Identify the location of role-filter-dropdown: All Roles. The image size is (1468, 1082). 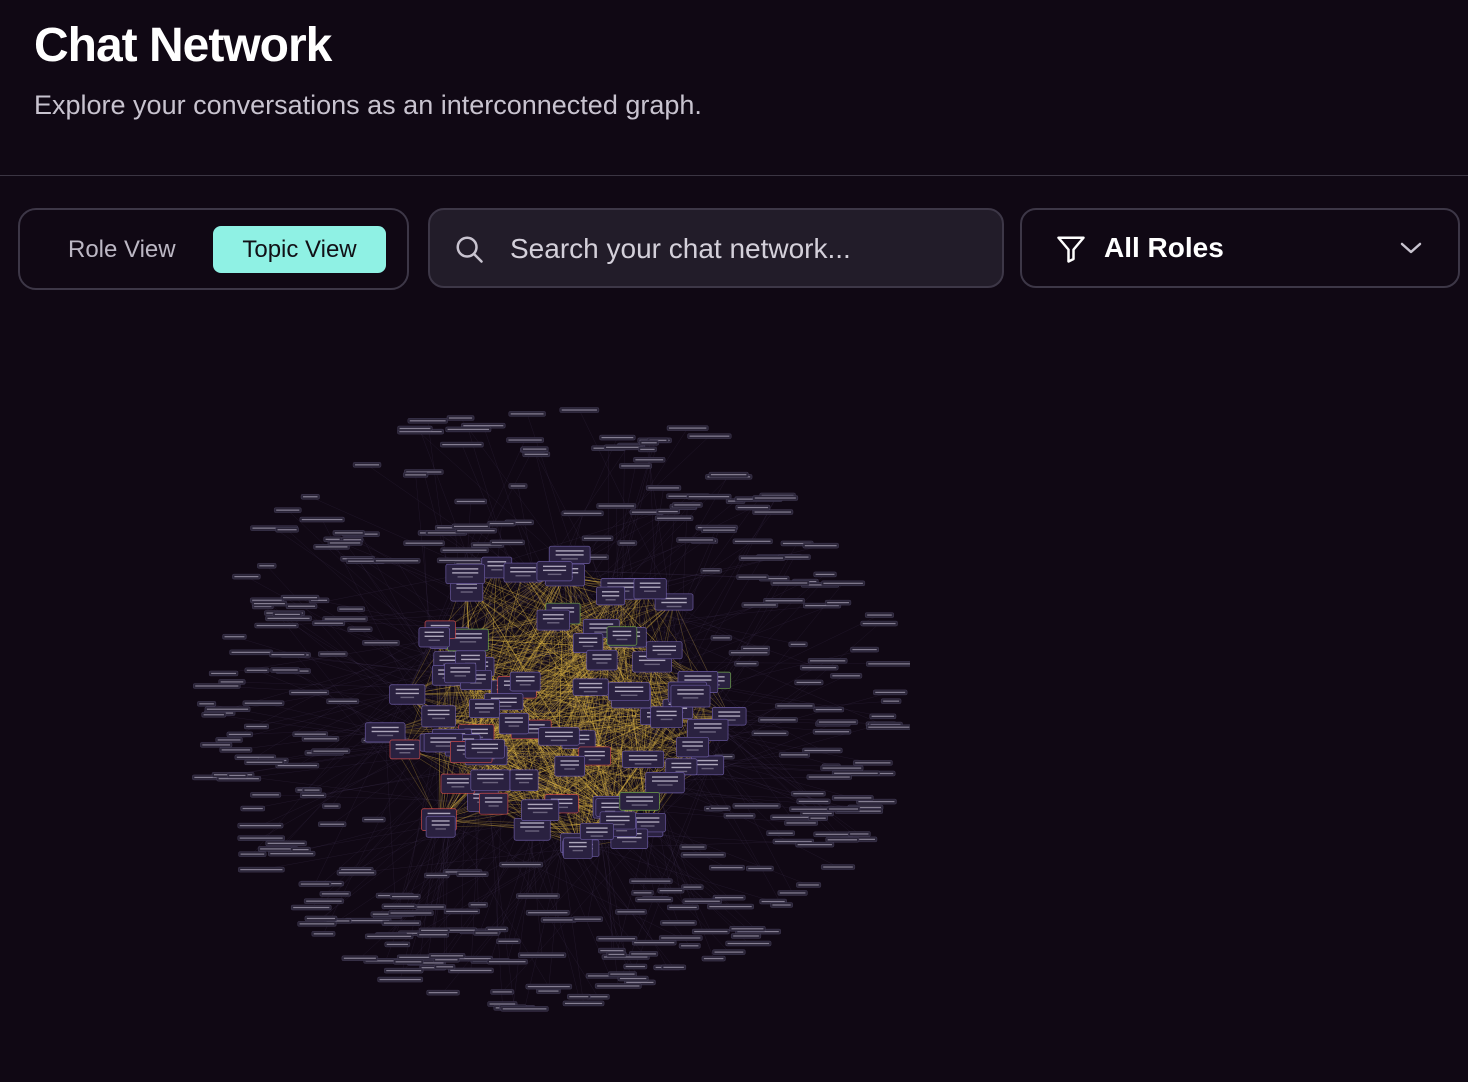
(1240, 248).